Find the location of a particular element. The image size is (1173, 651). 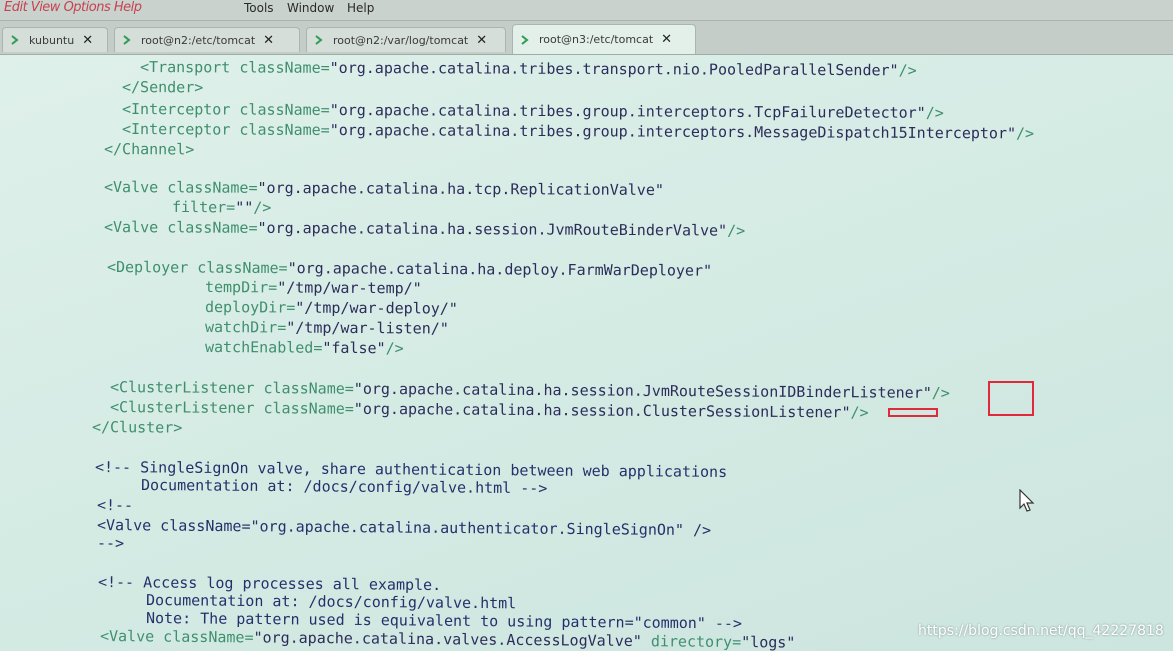

terminal-line: deployDir="/tmp/war-deploy/" is located at coordinates (331, 308).